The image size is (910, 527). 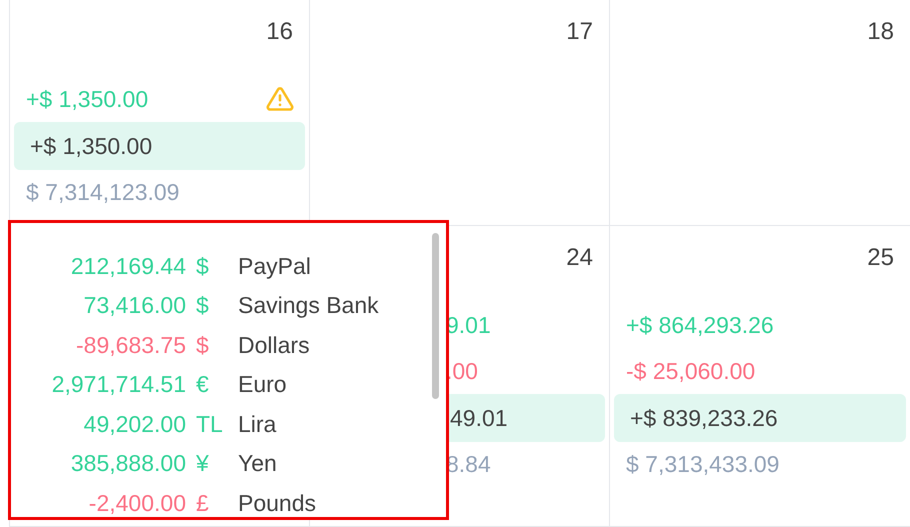 I want to click on account-balance: -2,400.00, so click(x=137, y=503).